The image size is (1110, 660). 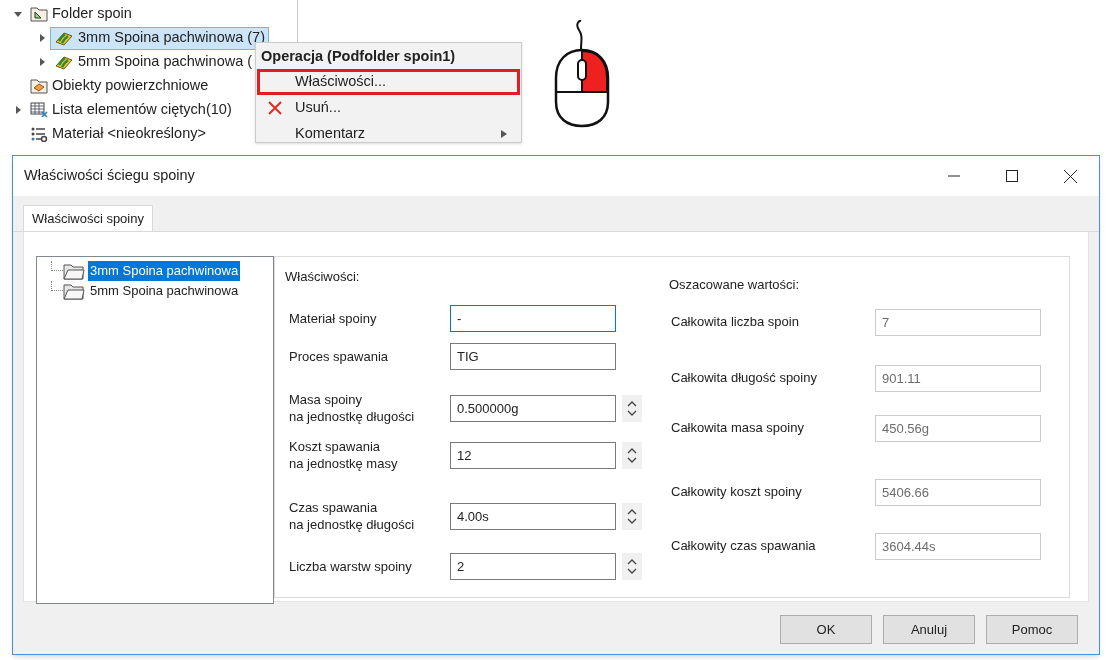 What do you see at coordinates (743, 546) in the screenshot?
I see `field-label: Całkowity czas spawania` at bounding box center [743, 546].